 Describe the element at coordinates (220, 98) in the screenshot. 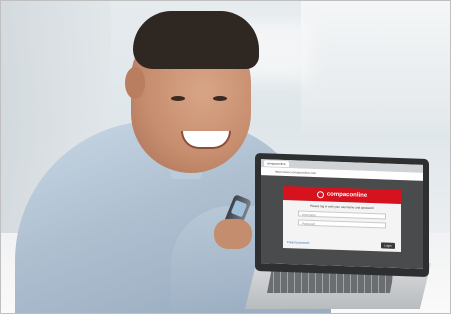

I see `right-eye` at that location.